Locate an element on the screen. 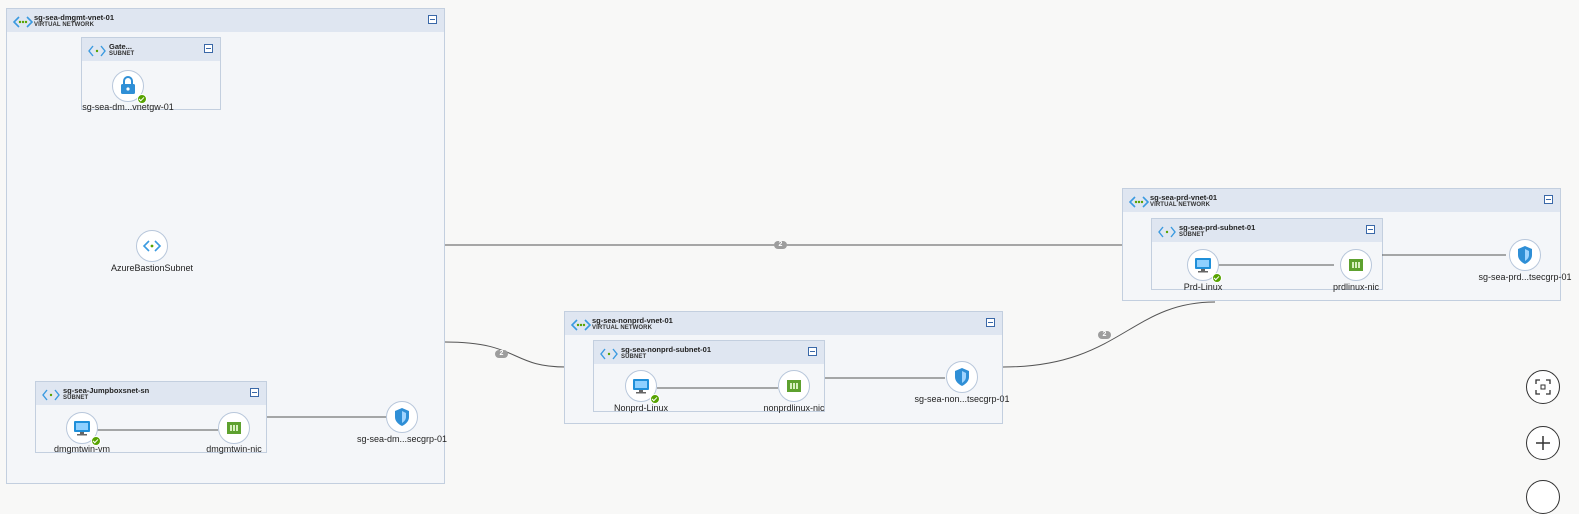 This screenshot has height=514, width=1579. node-label: sg-sea-prd...tsecgrp-01 is located at coordinates (1525, 277).